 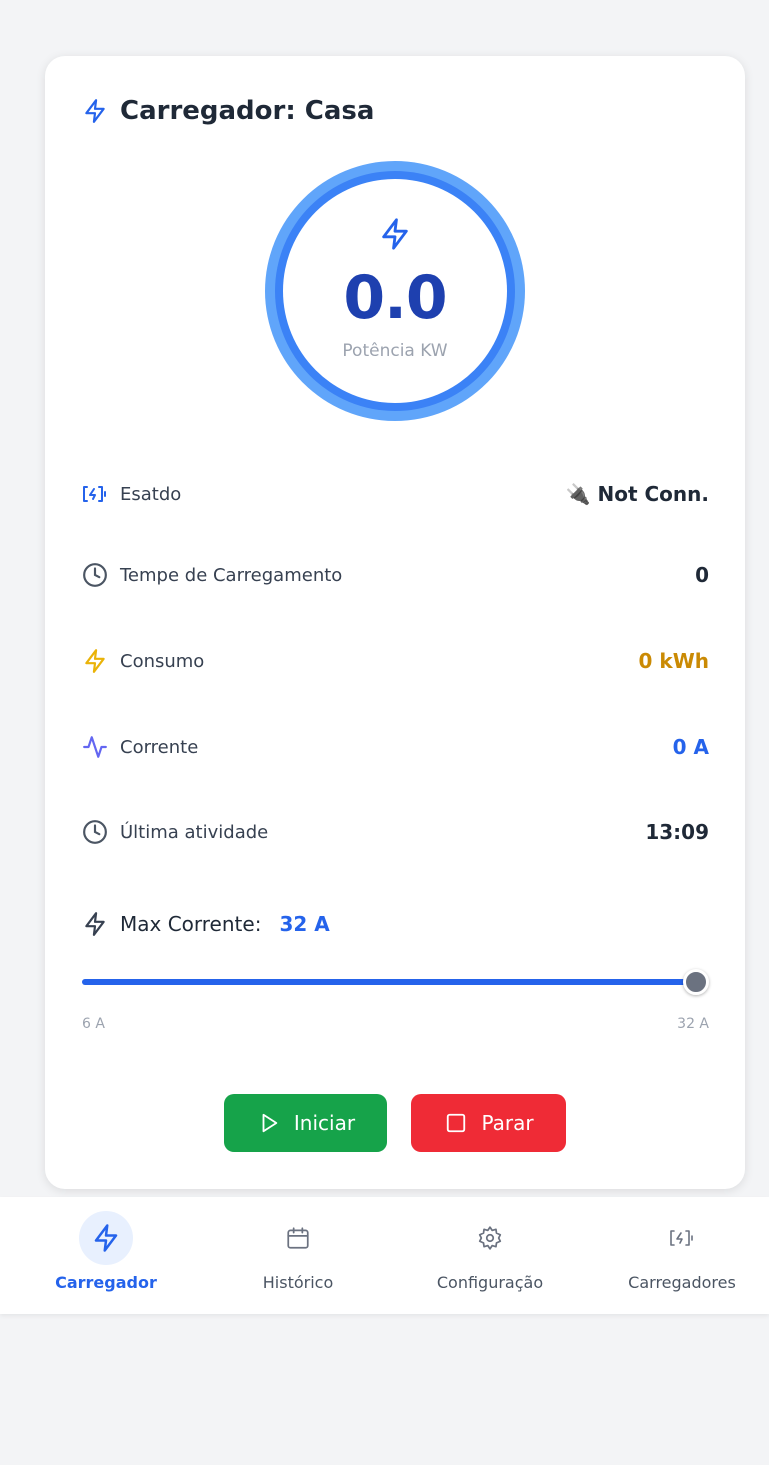 I want to click on nav-item-historico: Histórico, so click(x=298, y=1256).